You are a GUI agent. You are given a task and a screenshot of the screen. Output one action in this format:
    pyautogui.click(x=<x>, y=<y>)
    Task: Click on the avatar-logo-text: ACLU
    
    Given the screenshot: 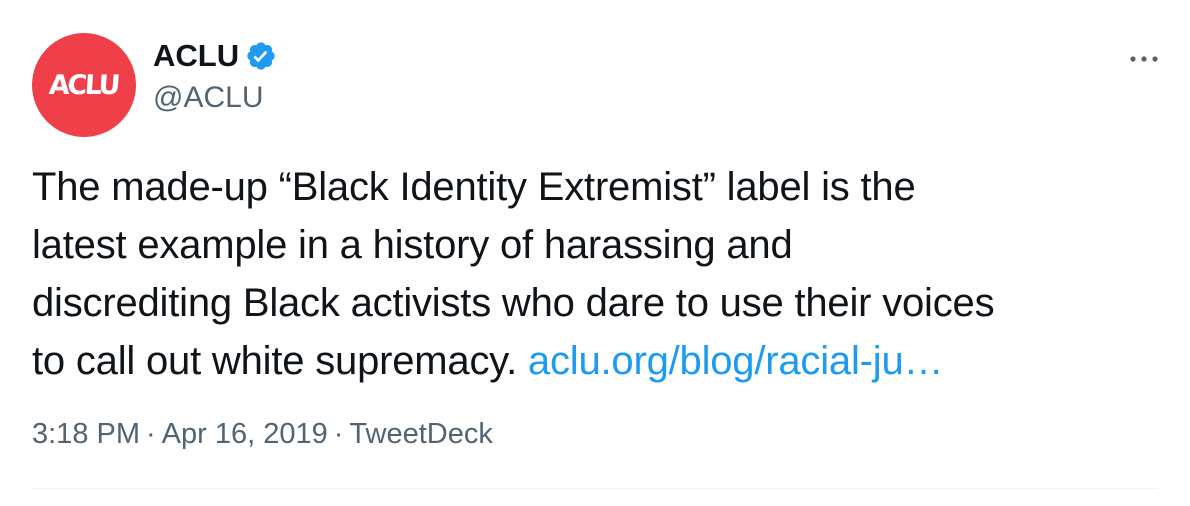 What is the action you would take?
    pyautogui.click(x=83, y=85)
    